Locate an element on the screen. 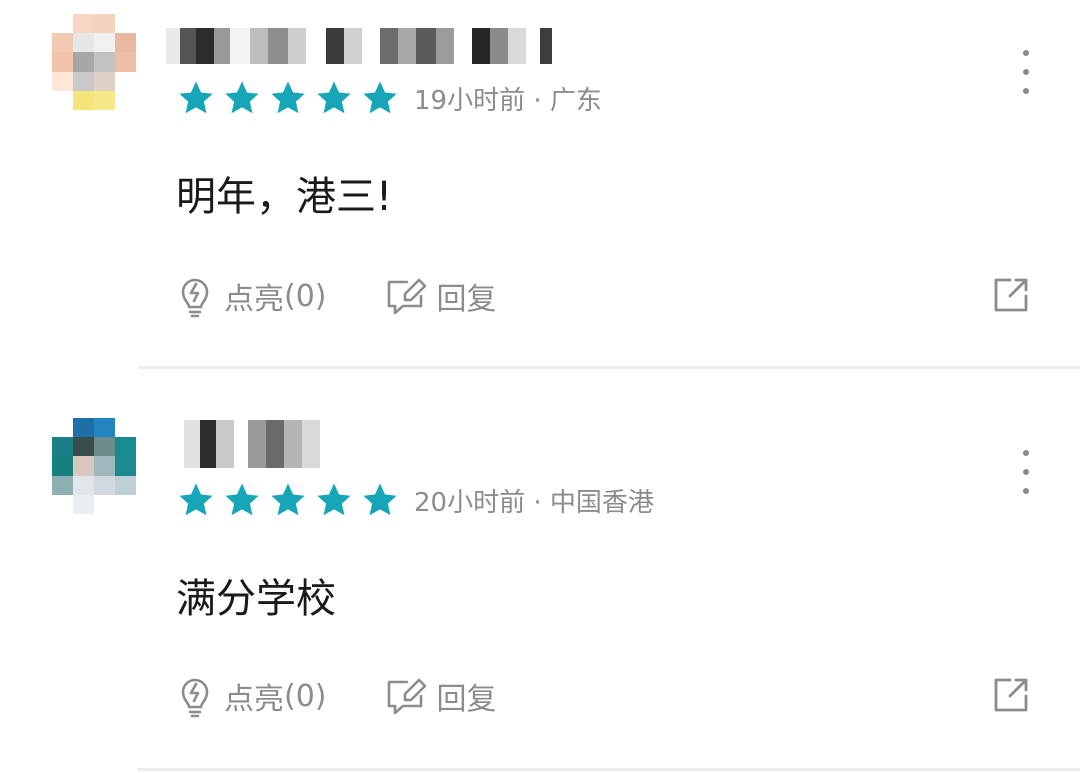 The width and height of the screenshot is (1080, 773). meta-time-location: 19小时前 · 广东 is located at coordinates (508, 98).